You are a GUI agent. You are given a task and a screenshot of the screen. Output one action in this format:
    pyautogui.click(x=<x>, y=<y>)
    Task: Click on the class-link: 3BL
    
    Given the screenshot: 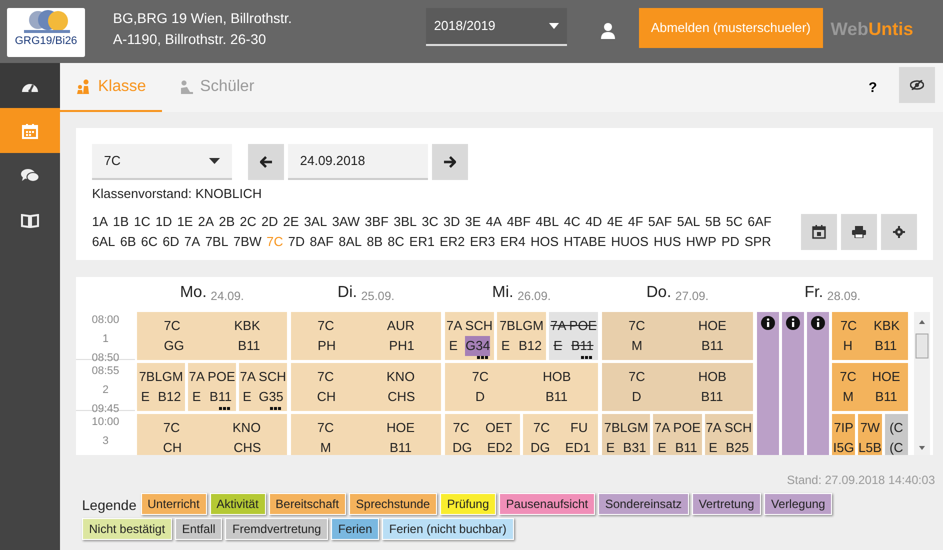 What is the action you would take?
    pyautogui.click(x=405, y=222)
    